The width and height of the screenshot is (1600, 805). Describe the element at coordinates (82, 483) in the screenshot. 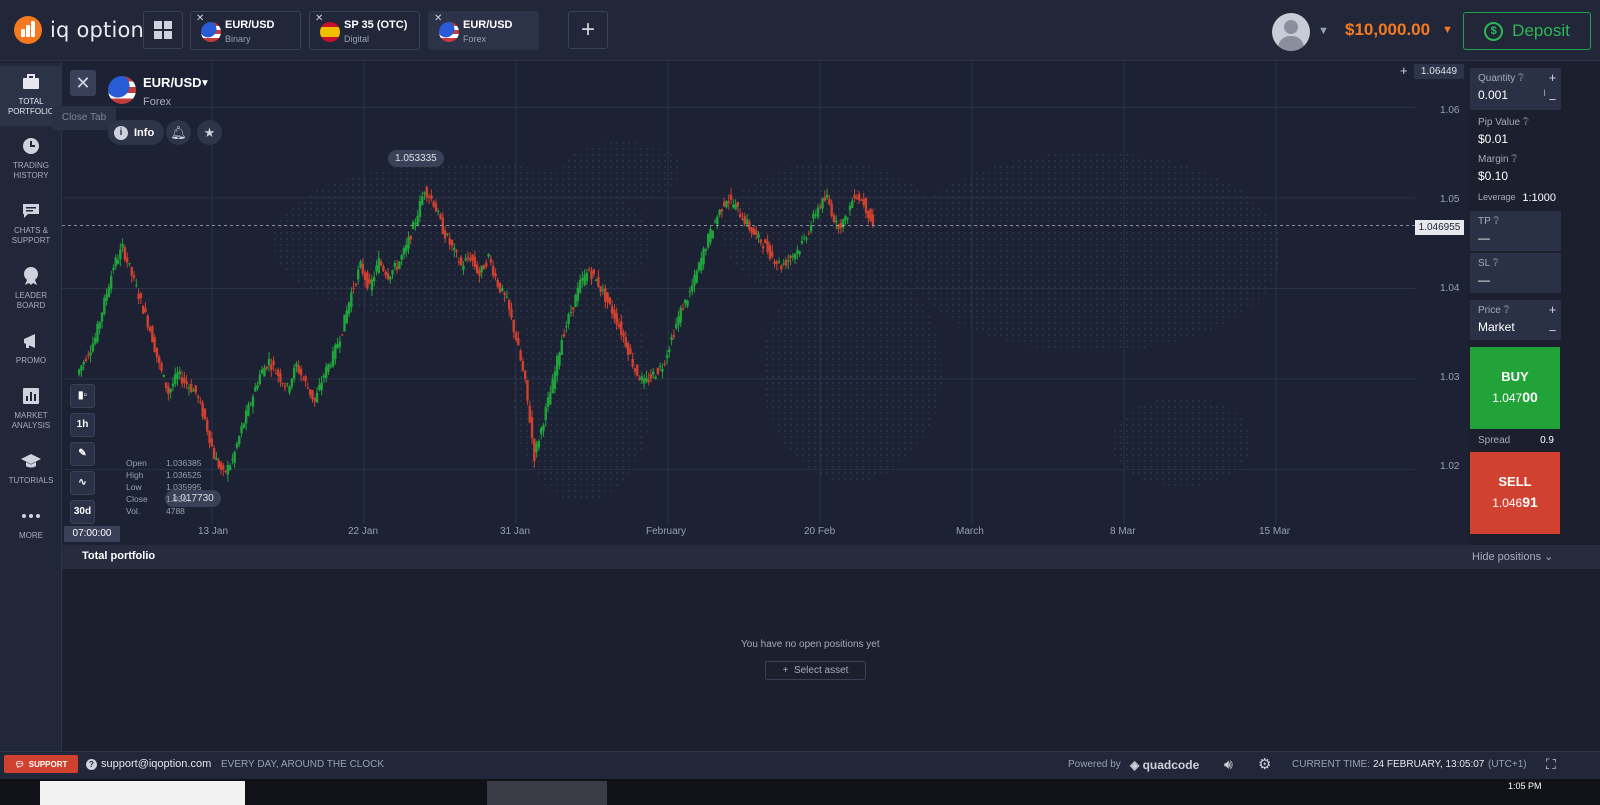

I see `indicators-button: ∿` at that location.